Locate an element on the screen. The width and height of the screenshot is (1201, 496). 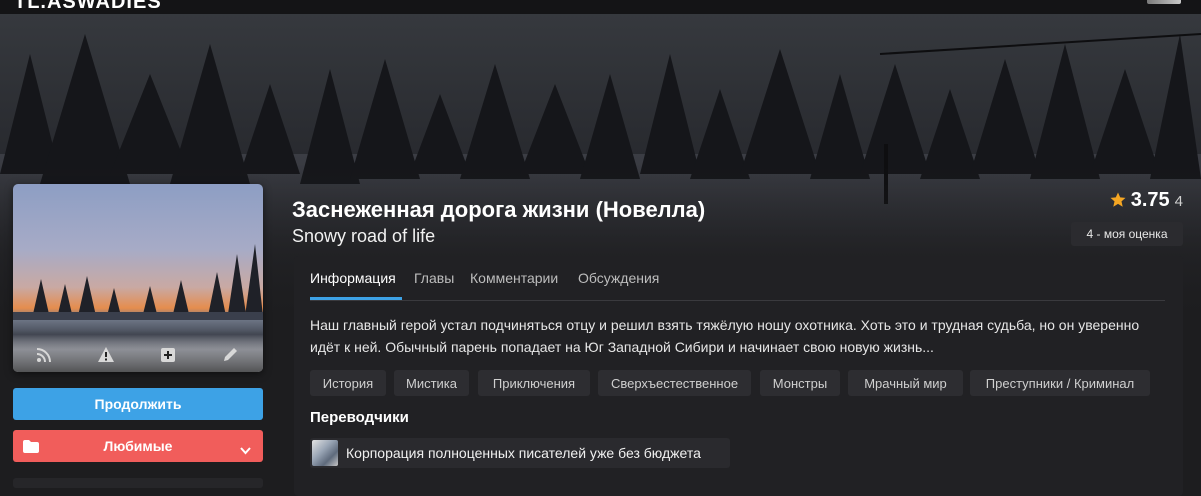
active-tab-indicator is located at coordinates (356, 298).